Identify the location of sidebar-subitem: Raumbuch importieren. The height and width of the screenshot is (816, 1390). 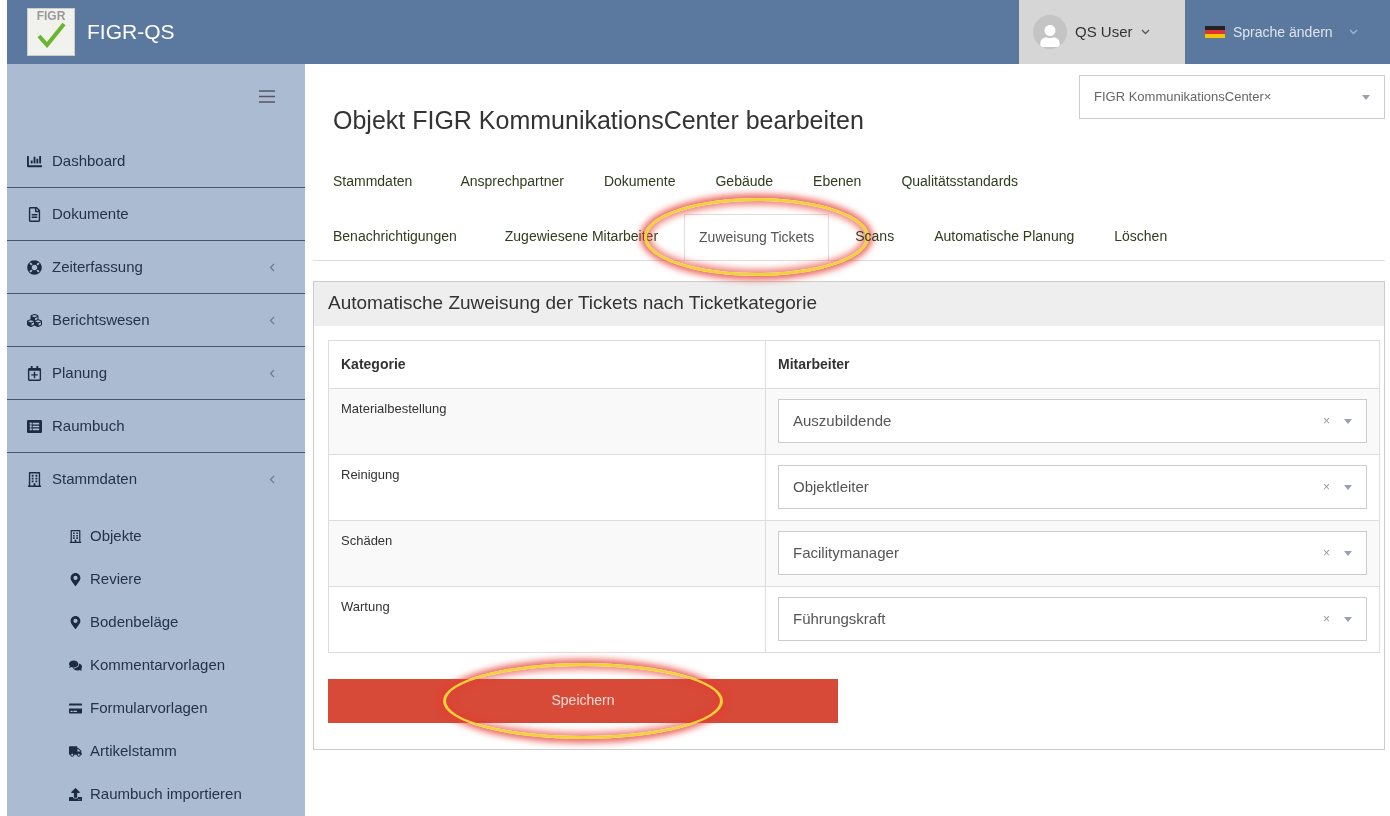
(156, 794).